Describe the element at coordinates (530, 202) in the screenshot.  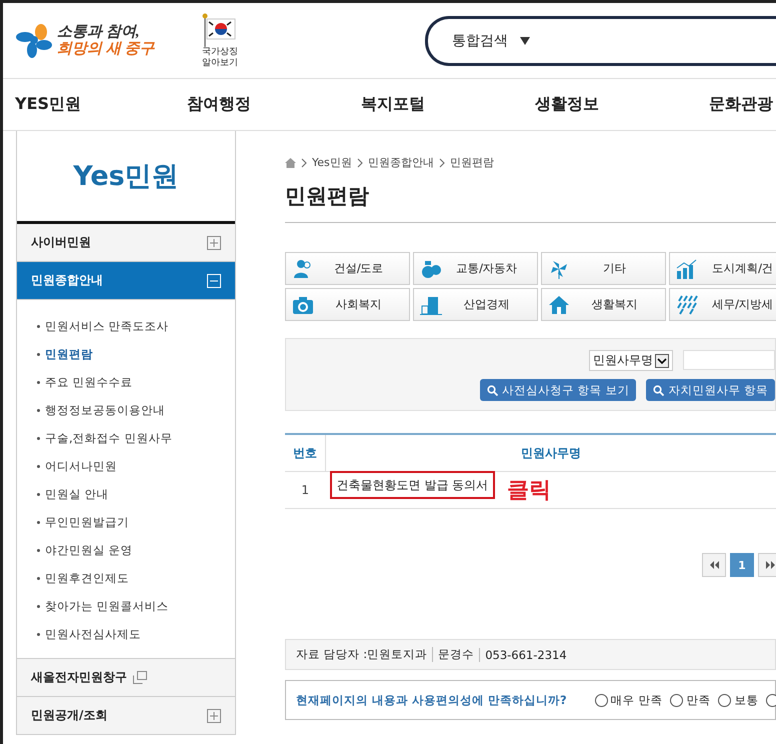
I see `page-title: 민원편람` at that location.